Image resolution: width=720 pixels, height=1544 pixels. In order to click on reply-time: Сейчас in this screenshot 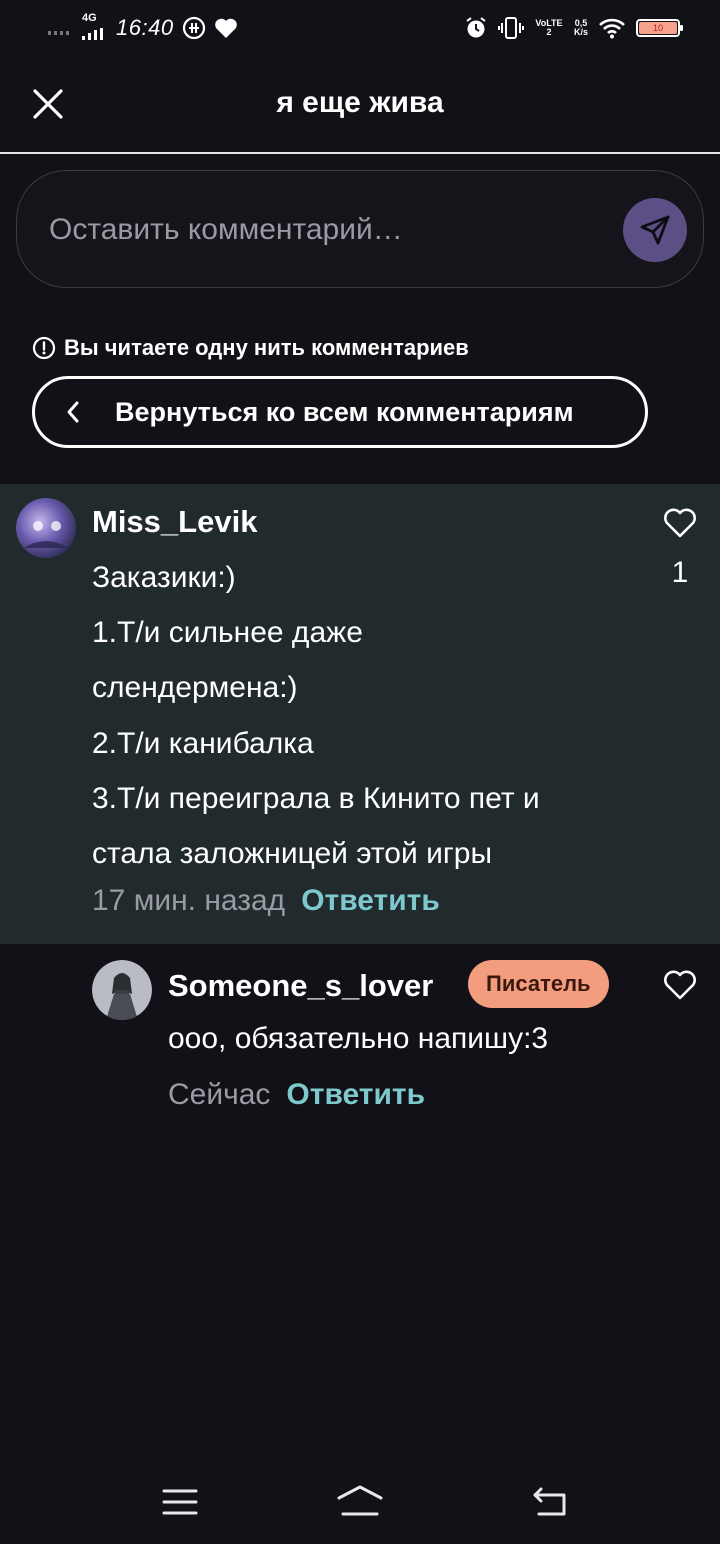, I will do `click(219, 1094)`.